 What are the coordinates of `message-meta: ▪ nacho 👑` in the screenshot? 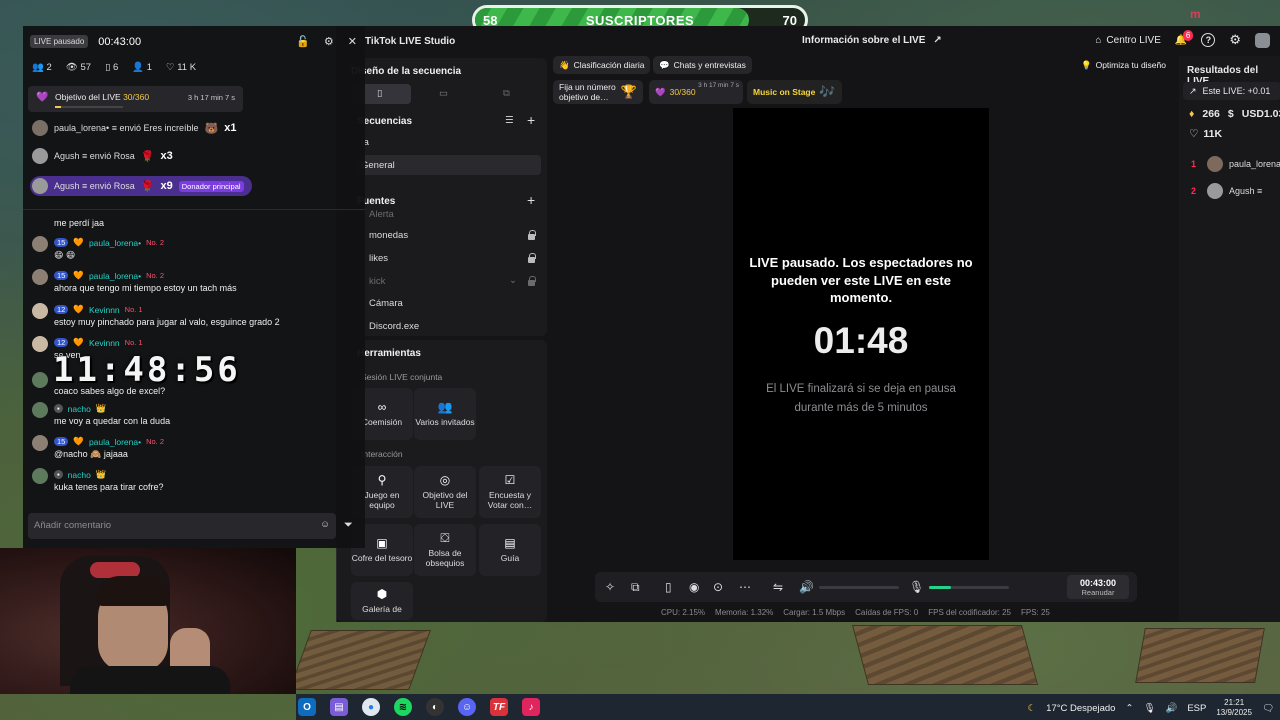 It's located at (80, 474).